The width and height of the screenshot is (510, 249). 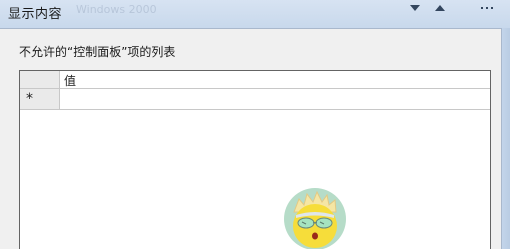 I want to click on scroll-up-button, so click(x=440, y=8).